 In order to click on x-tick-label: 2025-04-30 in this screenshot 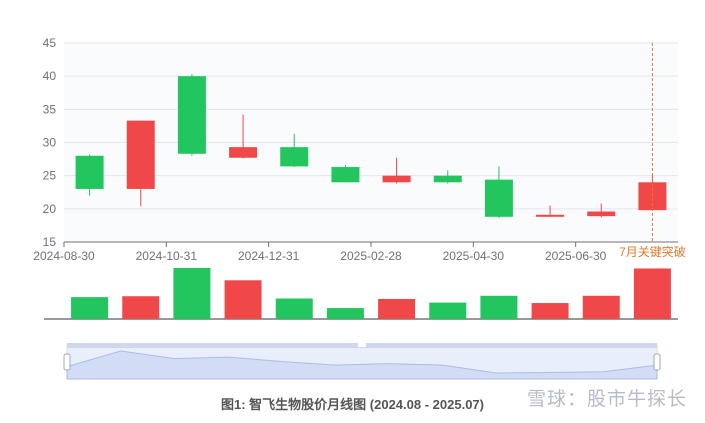, I will do `click(474, 256)`.